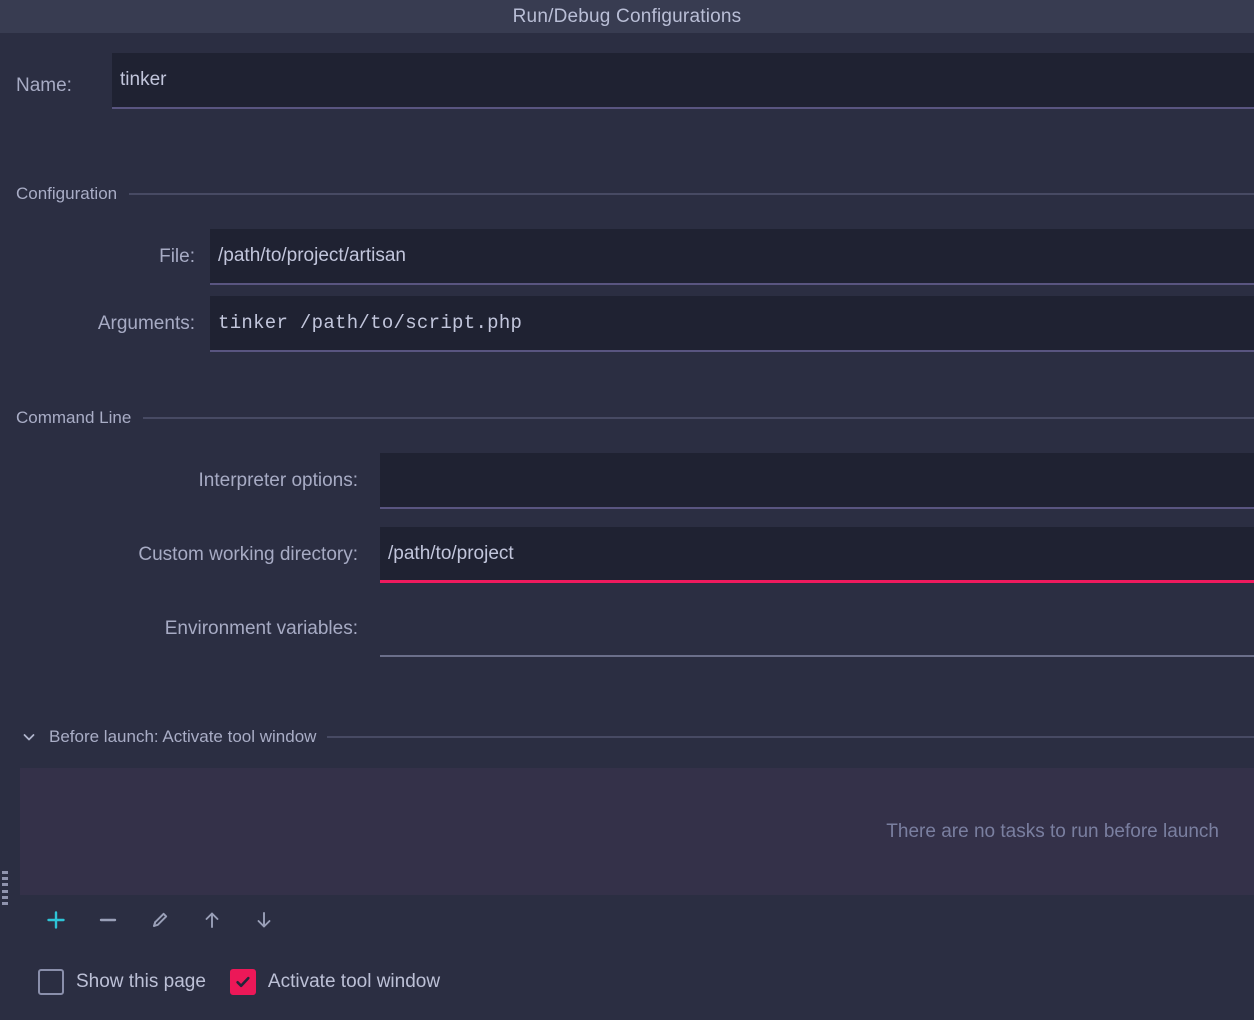  What do you see at coordinates (44, 85) in the screenshot?
I see `name-label: Name:` at bounding box center [44, 85].